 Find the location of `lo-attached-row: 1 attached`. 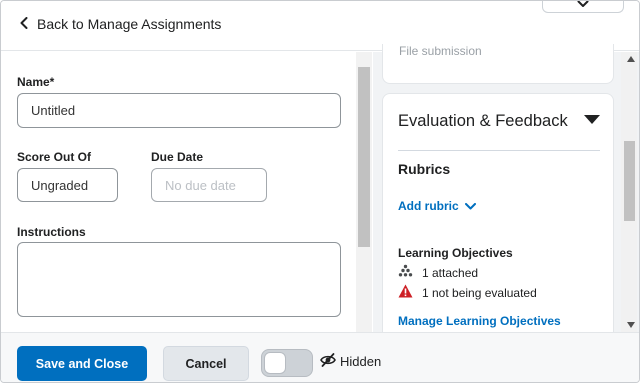

lo-attached-row: 1 attached is located at coordinates (438, 272).